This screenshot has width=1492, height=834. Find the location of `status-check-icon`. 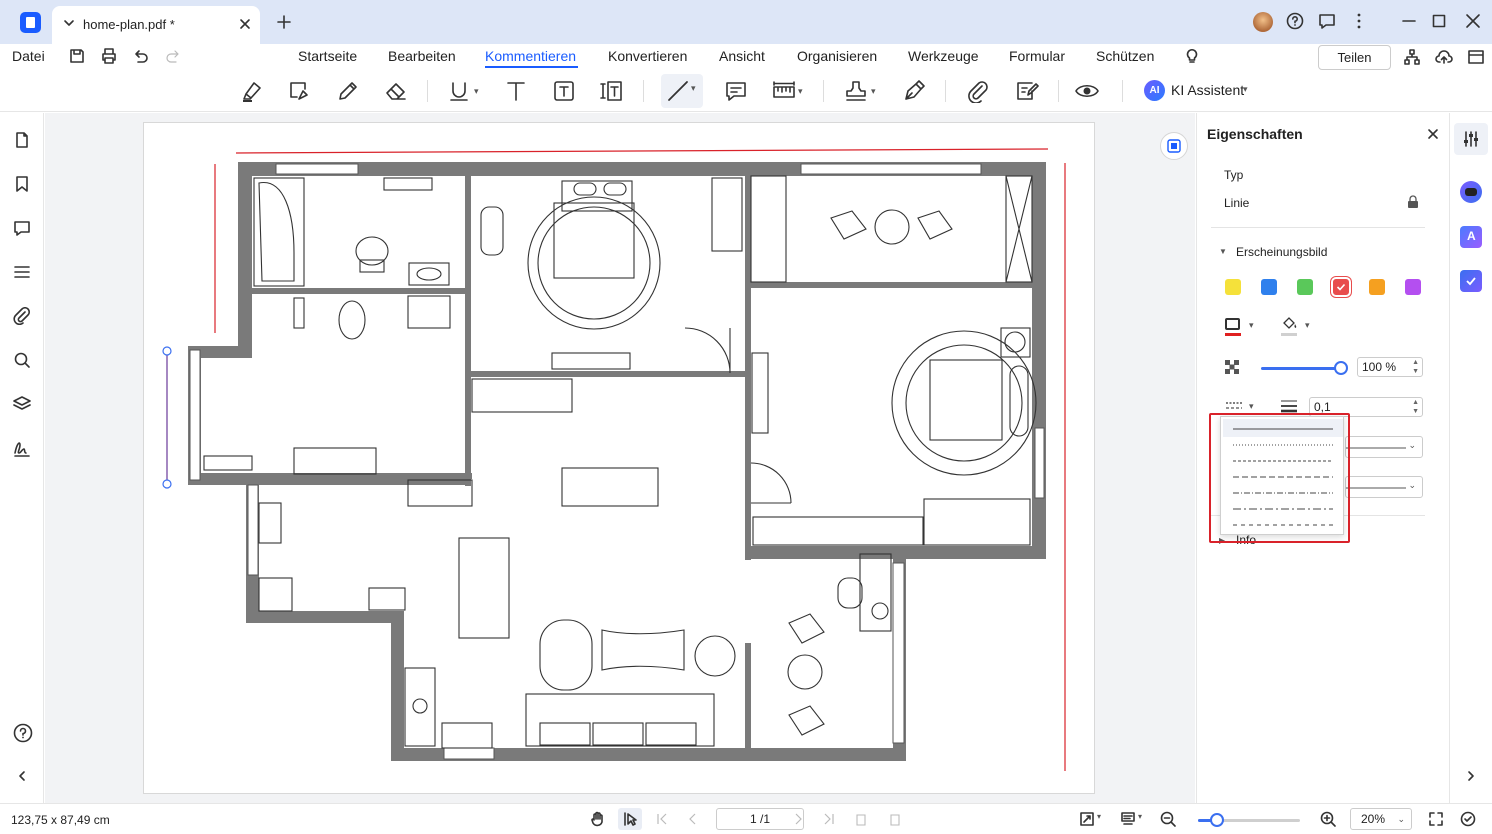

status-check-icon is located at coordinates (1468, 819).